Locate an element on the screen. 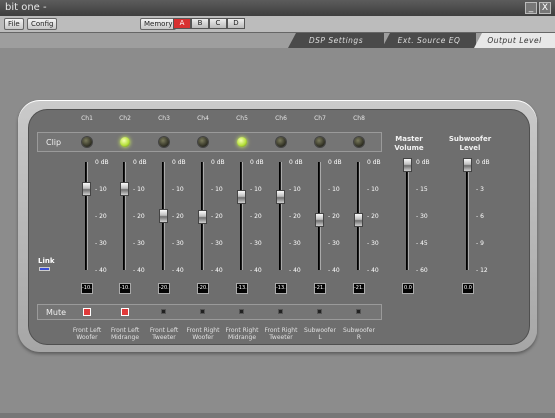 The height and width of the screenshot is (418, 555). ch4-value-display: -20.5 is located at coordinates (203, 288).